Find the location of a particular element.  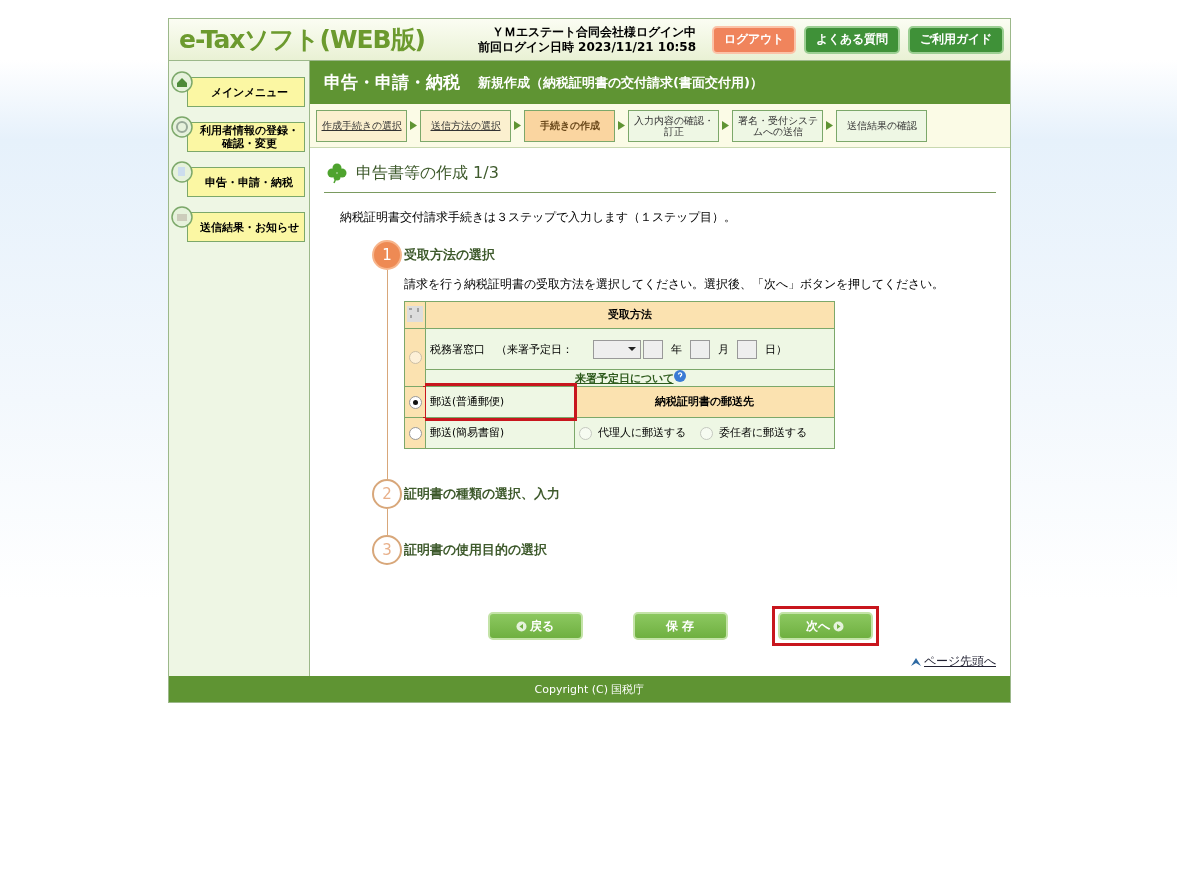

option-label: 郵送(簡易書留) is located at coordinates (467, 432).